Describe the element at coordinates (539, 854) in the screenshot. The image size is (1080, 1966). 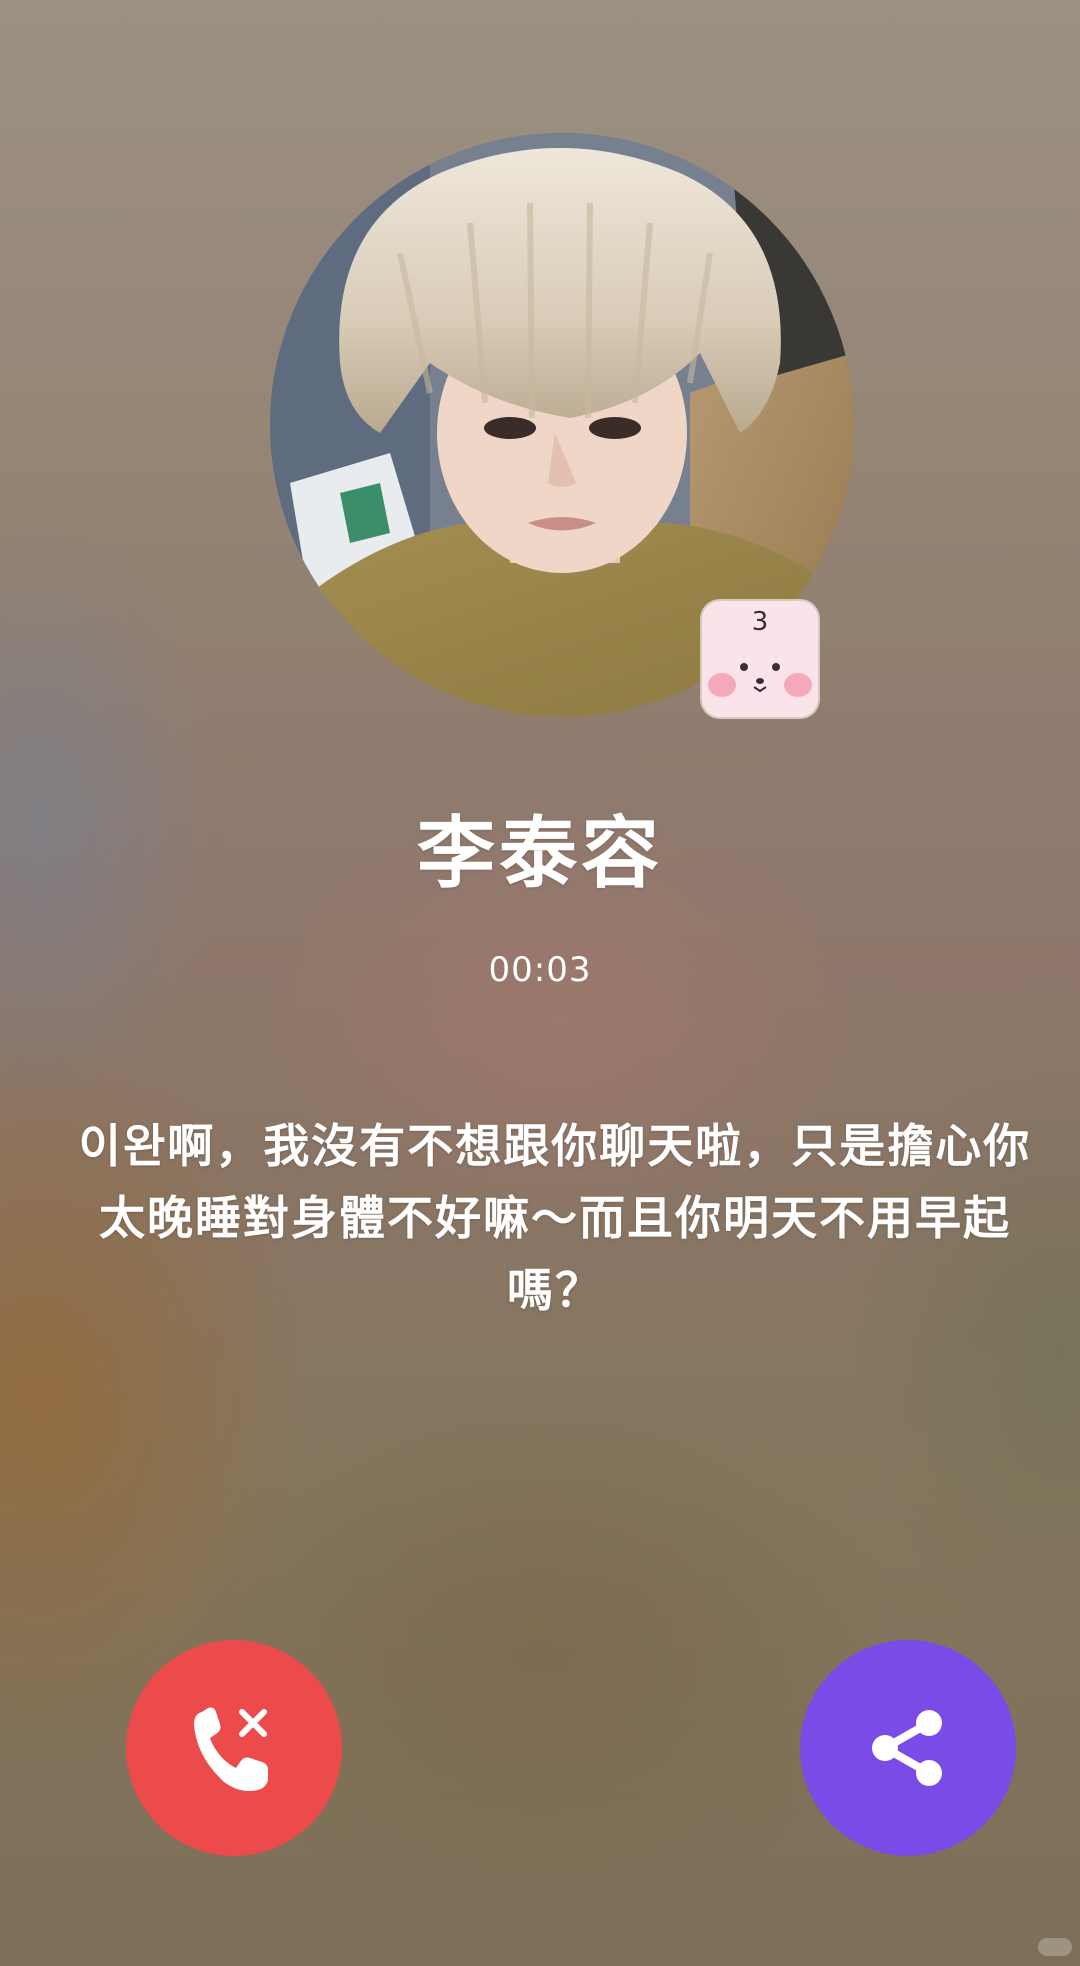
I see `contact-name: 李泰容` at that location.